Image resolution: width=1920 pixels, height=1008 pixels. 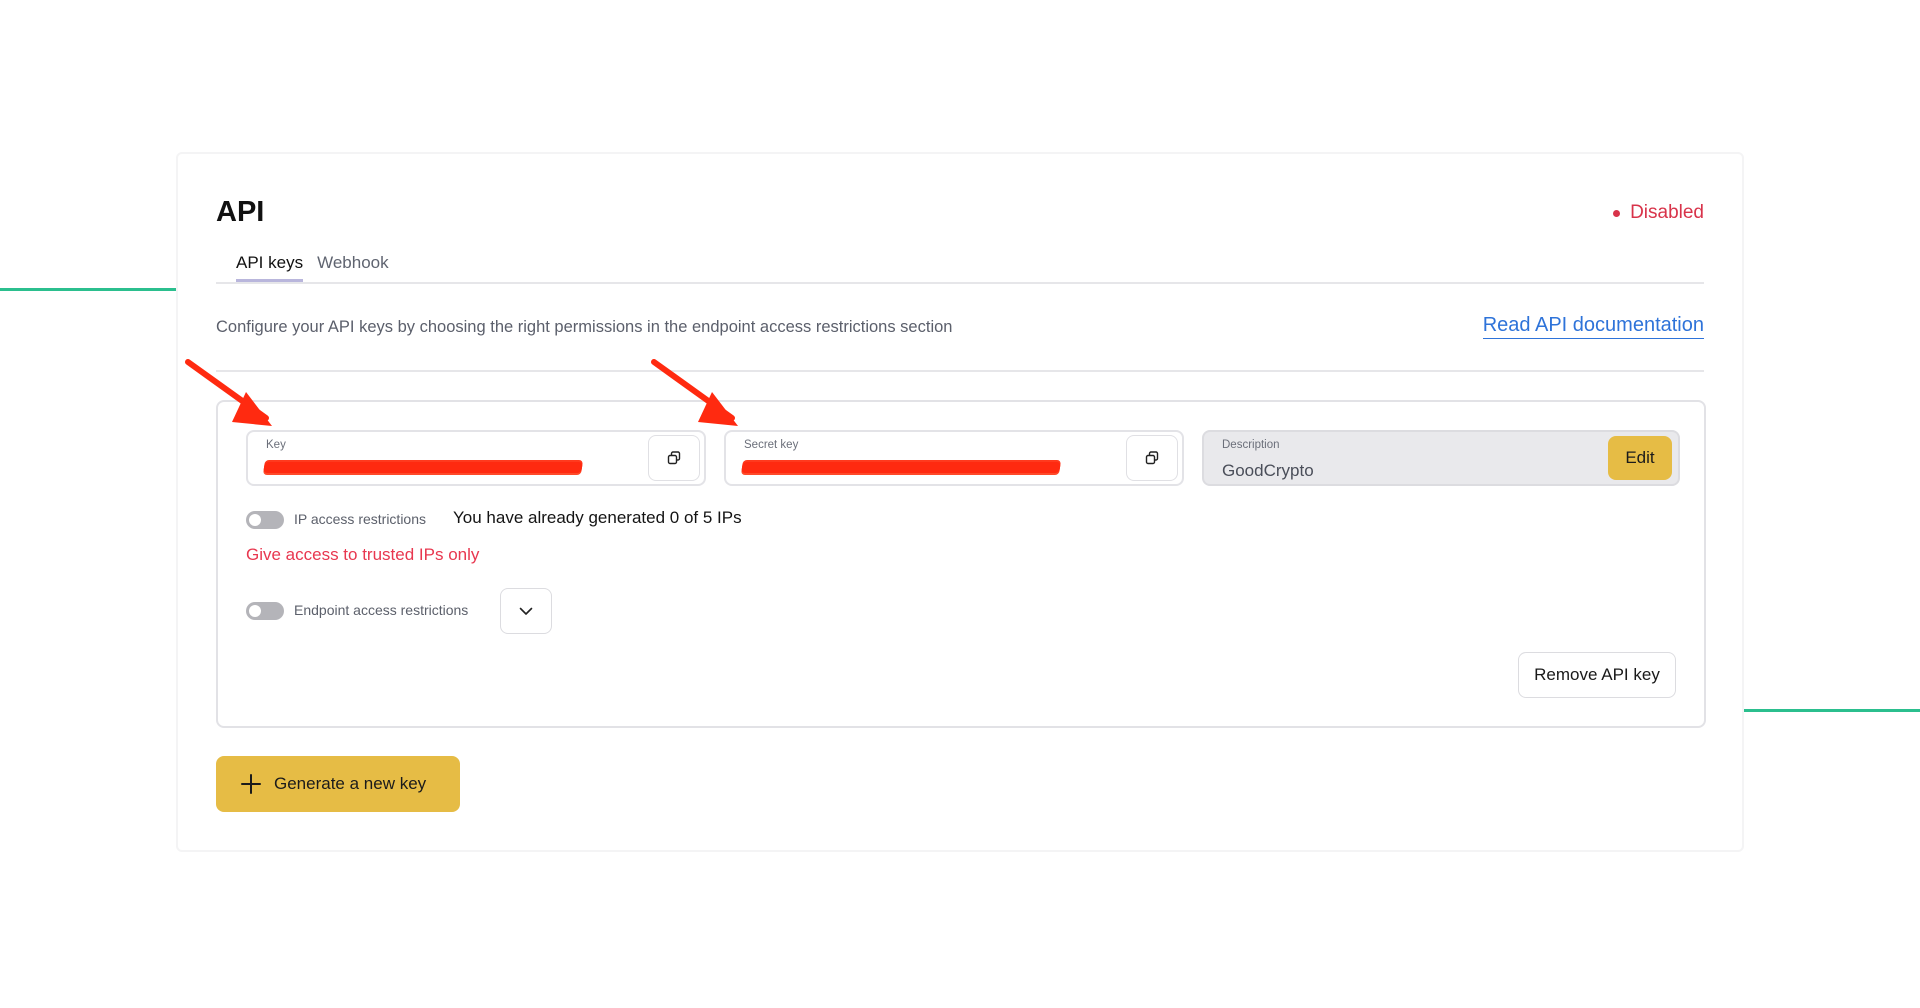 I want to click on copy-key-button, so click(x=674, y=458).